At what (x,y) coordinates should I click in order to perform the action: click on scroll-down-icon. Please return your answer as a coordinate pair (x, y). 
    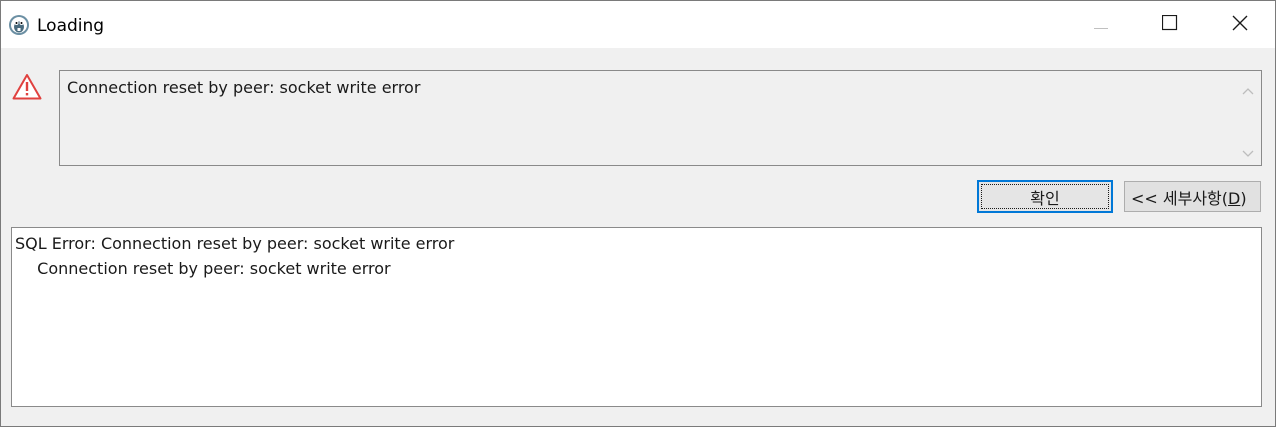
    Looking at the image, I should click on (1248, 152).